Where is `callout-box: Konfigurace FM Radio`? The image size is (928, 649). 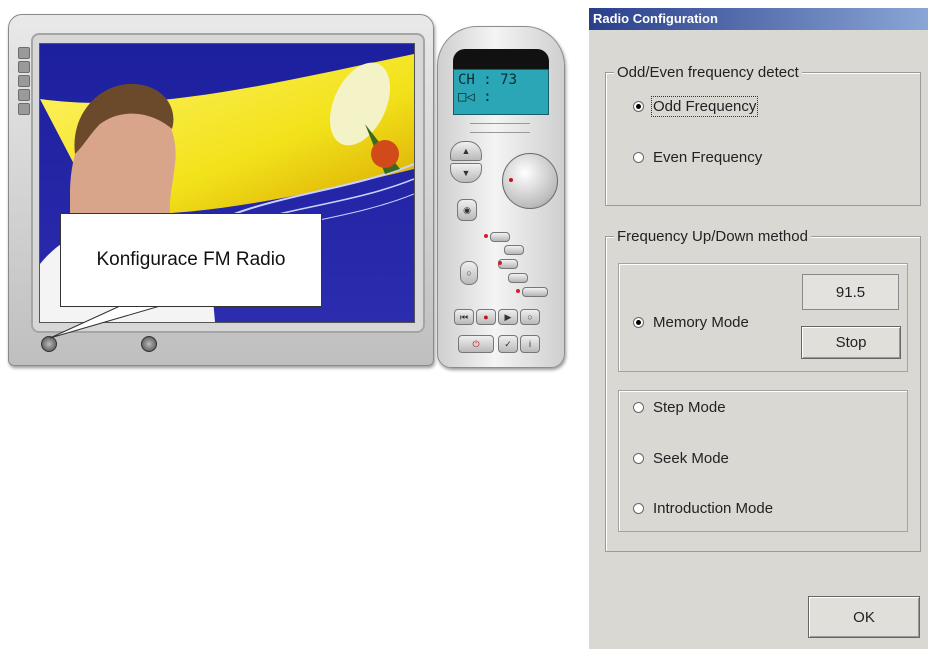 callout-box: Konfigurace FM Radio is located at coordinates (191, 260).